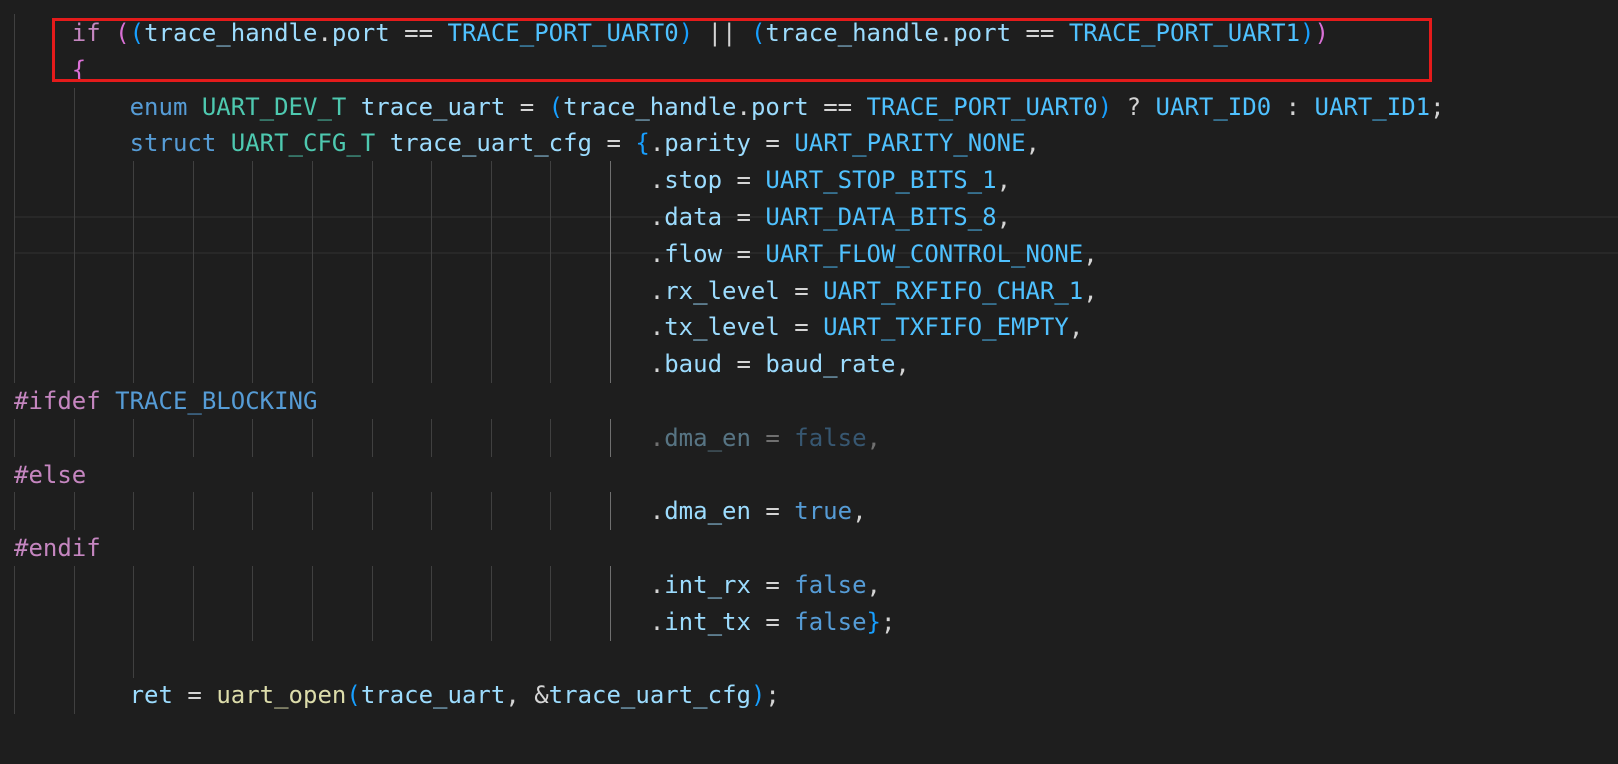 The height and width of the screenshot is (764, 1618). I want to click on code-text: .dma_en = false,, so click(447, 438).